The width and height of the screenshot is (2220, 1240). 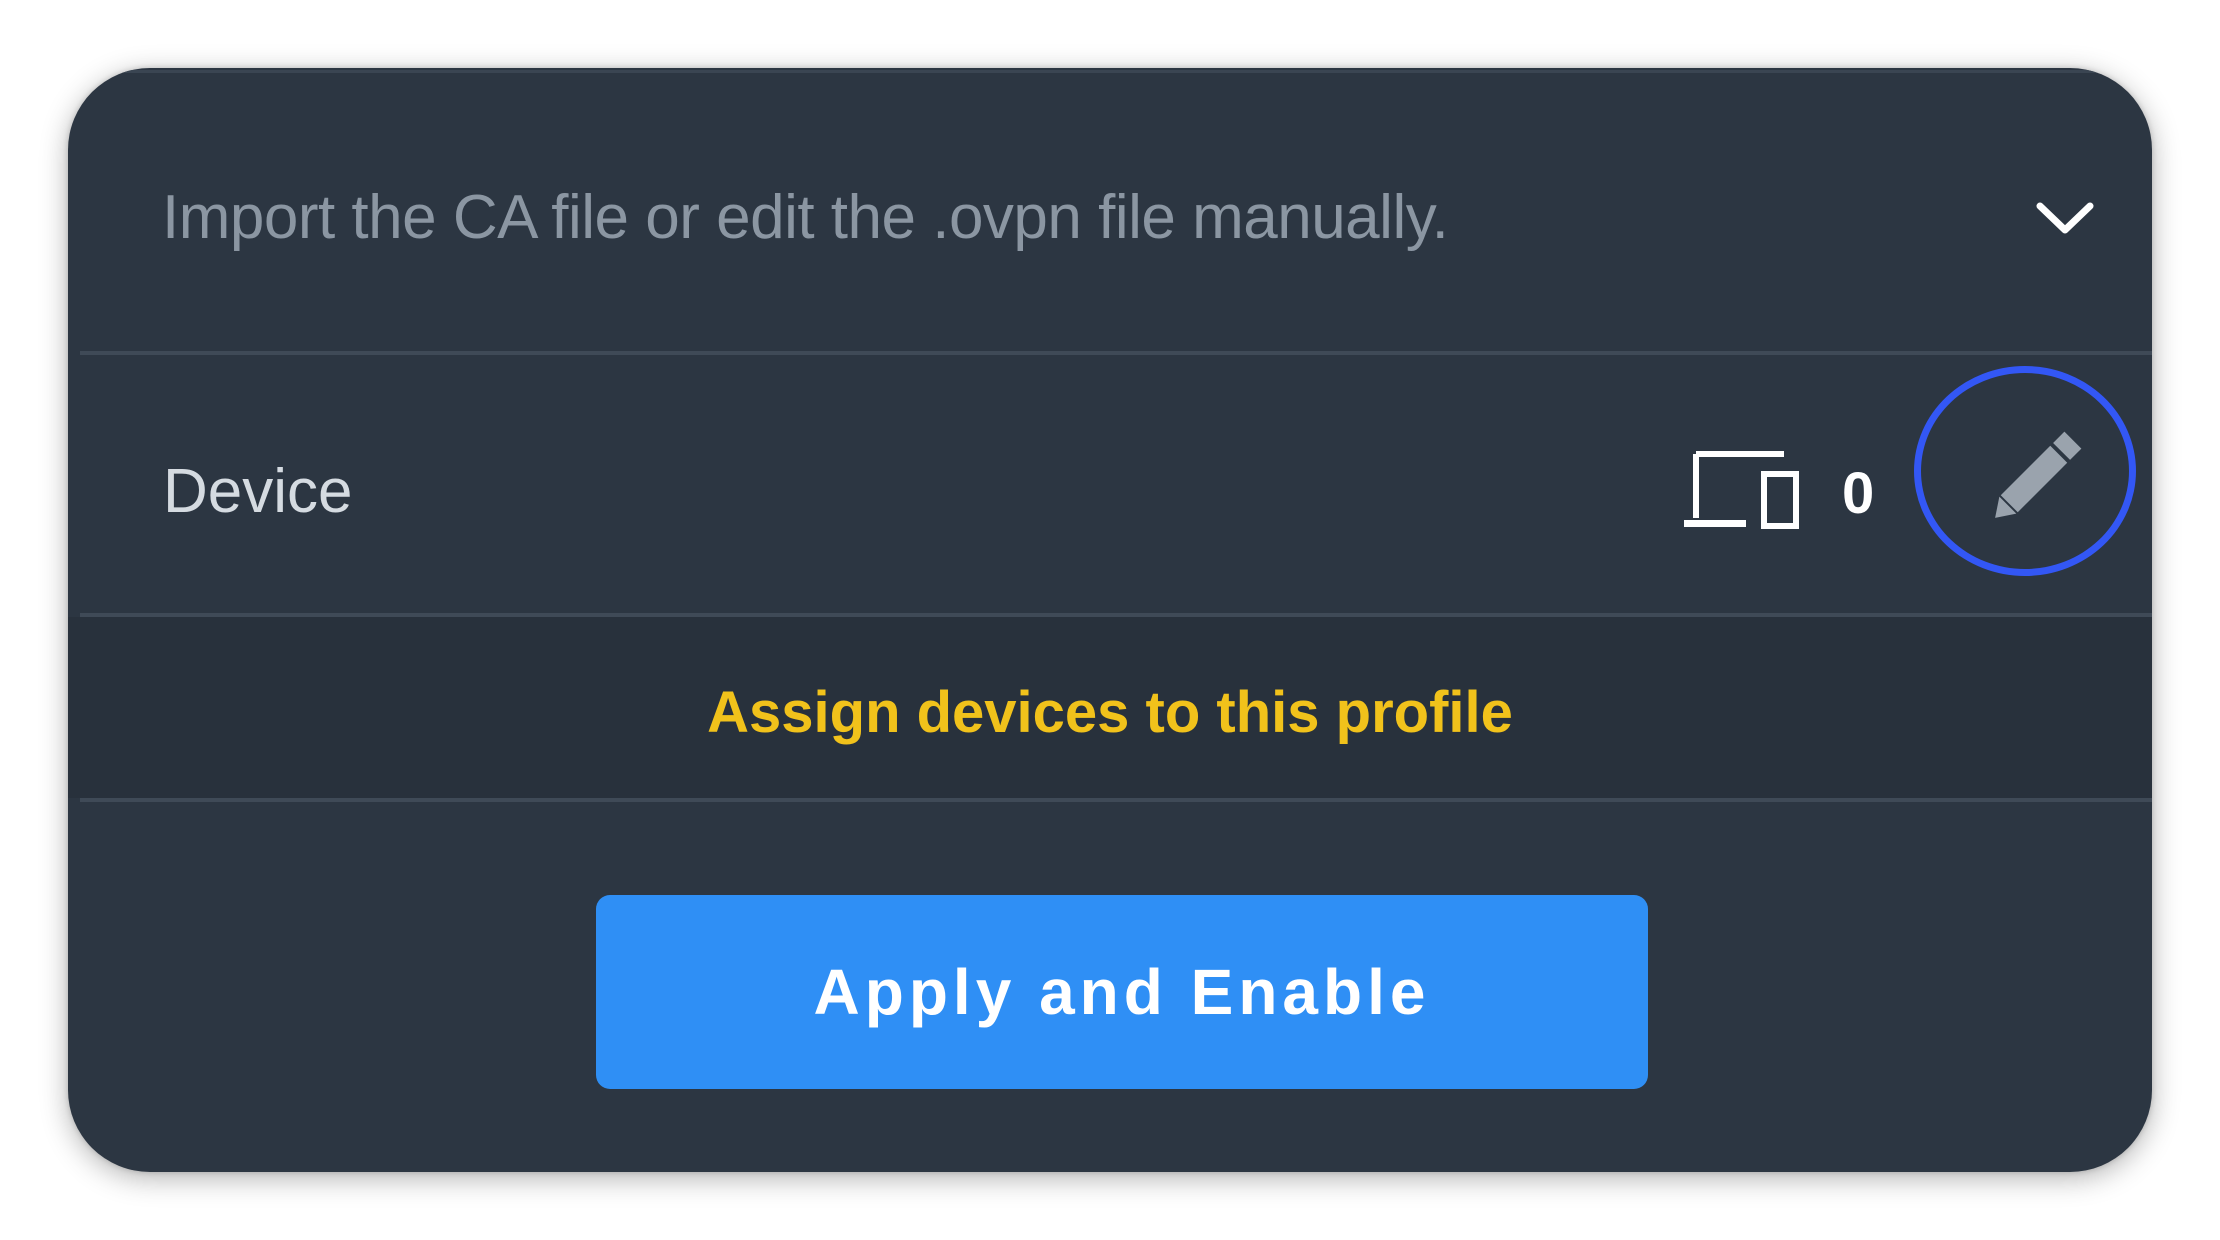 I want to click on apply-and-enable-button: Apply and Enable, so click(x=1122, y=992).